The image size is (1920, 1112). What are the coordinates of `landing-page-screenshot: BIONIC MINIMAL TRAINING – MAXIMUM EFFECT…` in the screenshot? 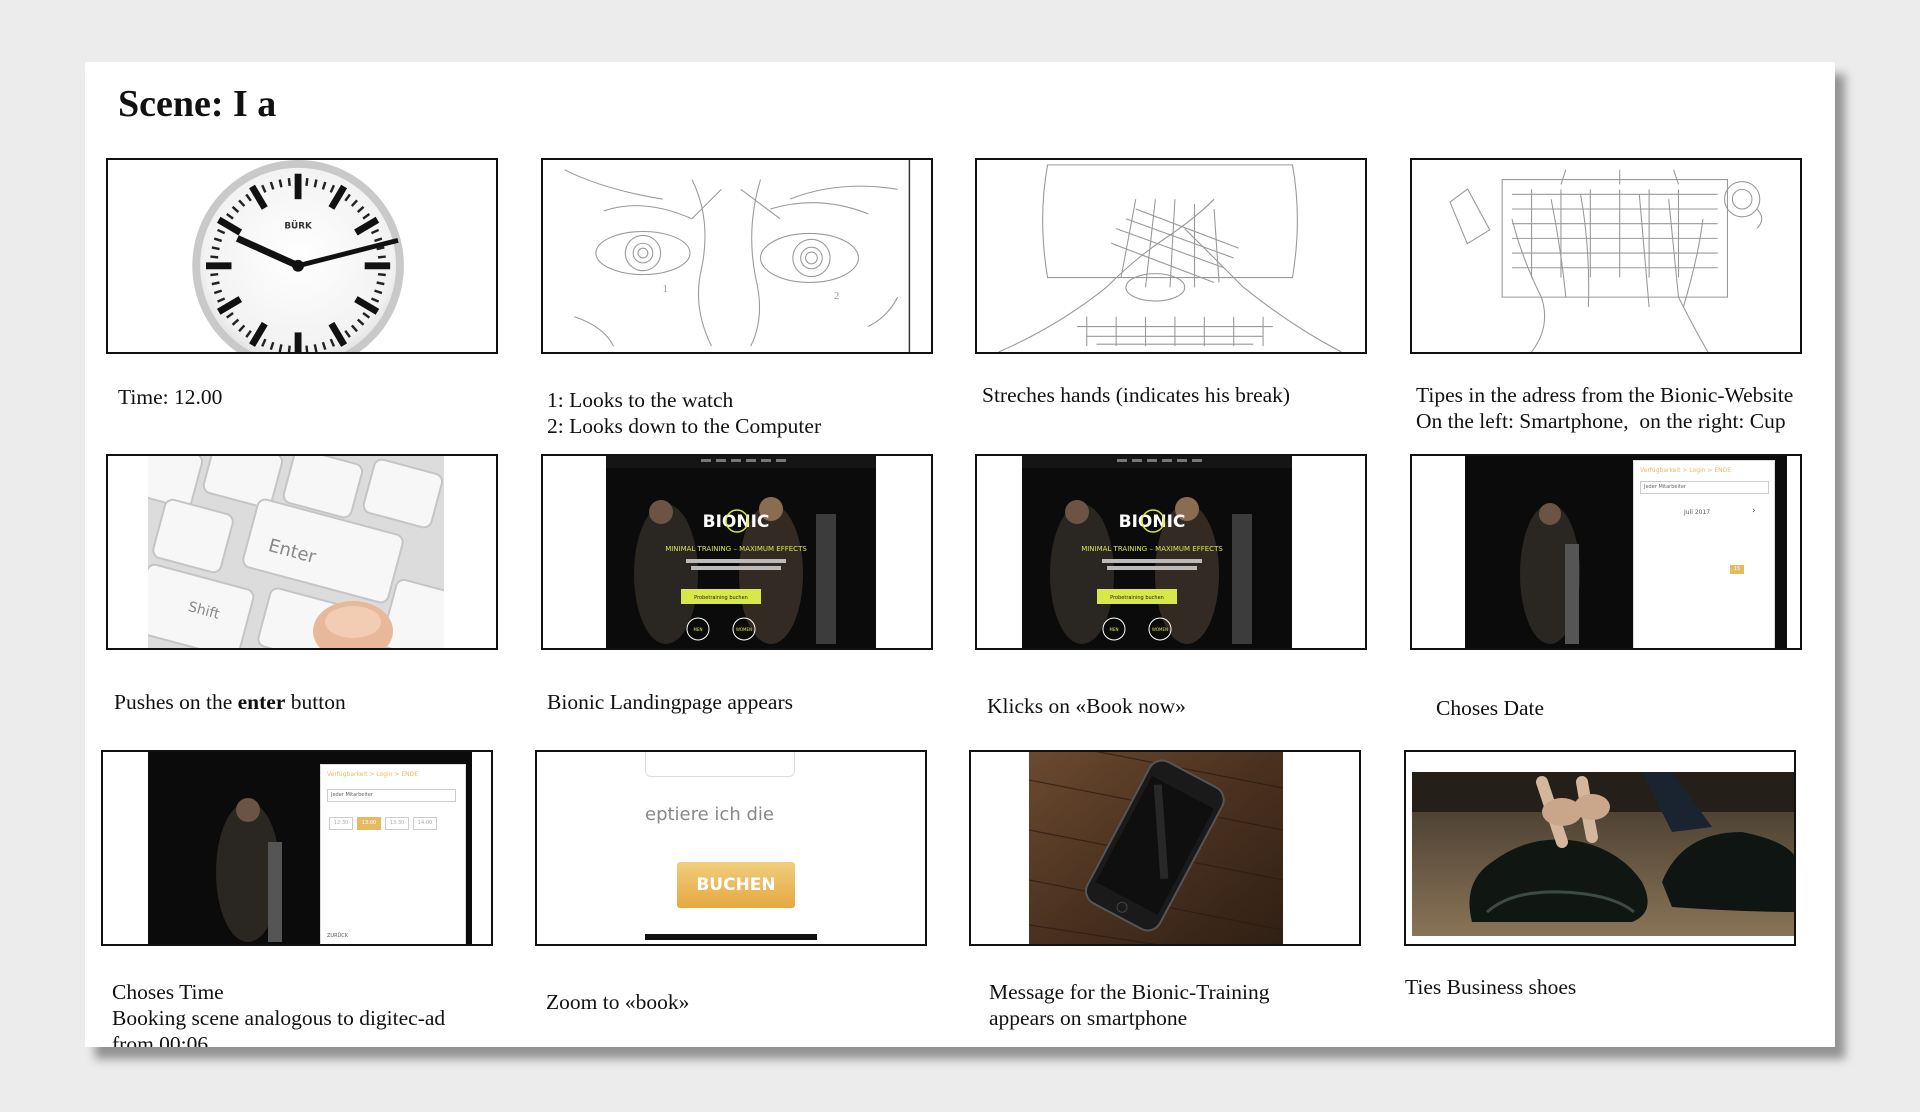 It's located at (741, 552).